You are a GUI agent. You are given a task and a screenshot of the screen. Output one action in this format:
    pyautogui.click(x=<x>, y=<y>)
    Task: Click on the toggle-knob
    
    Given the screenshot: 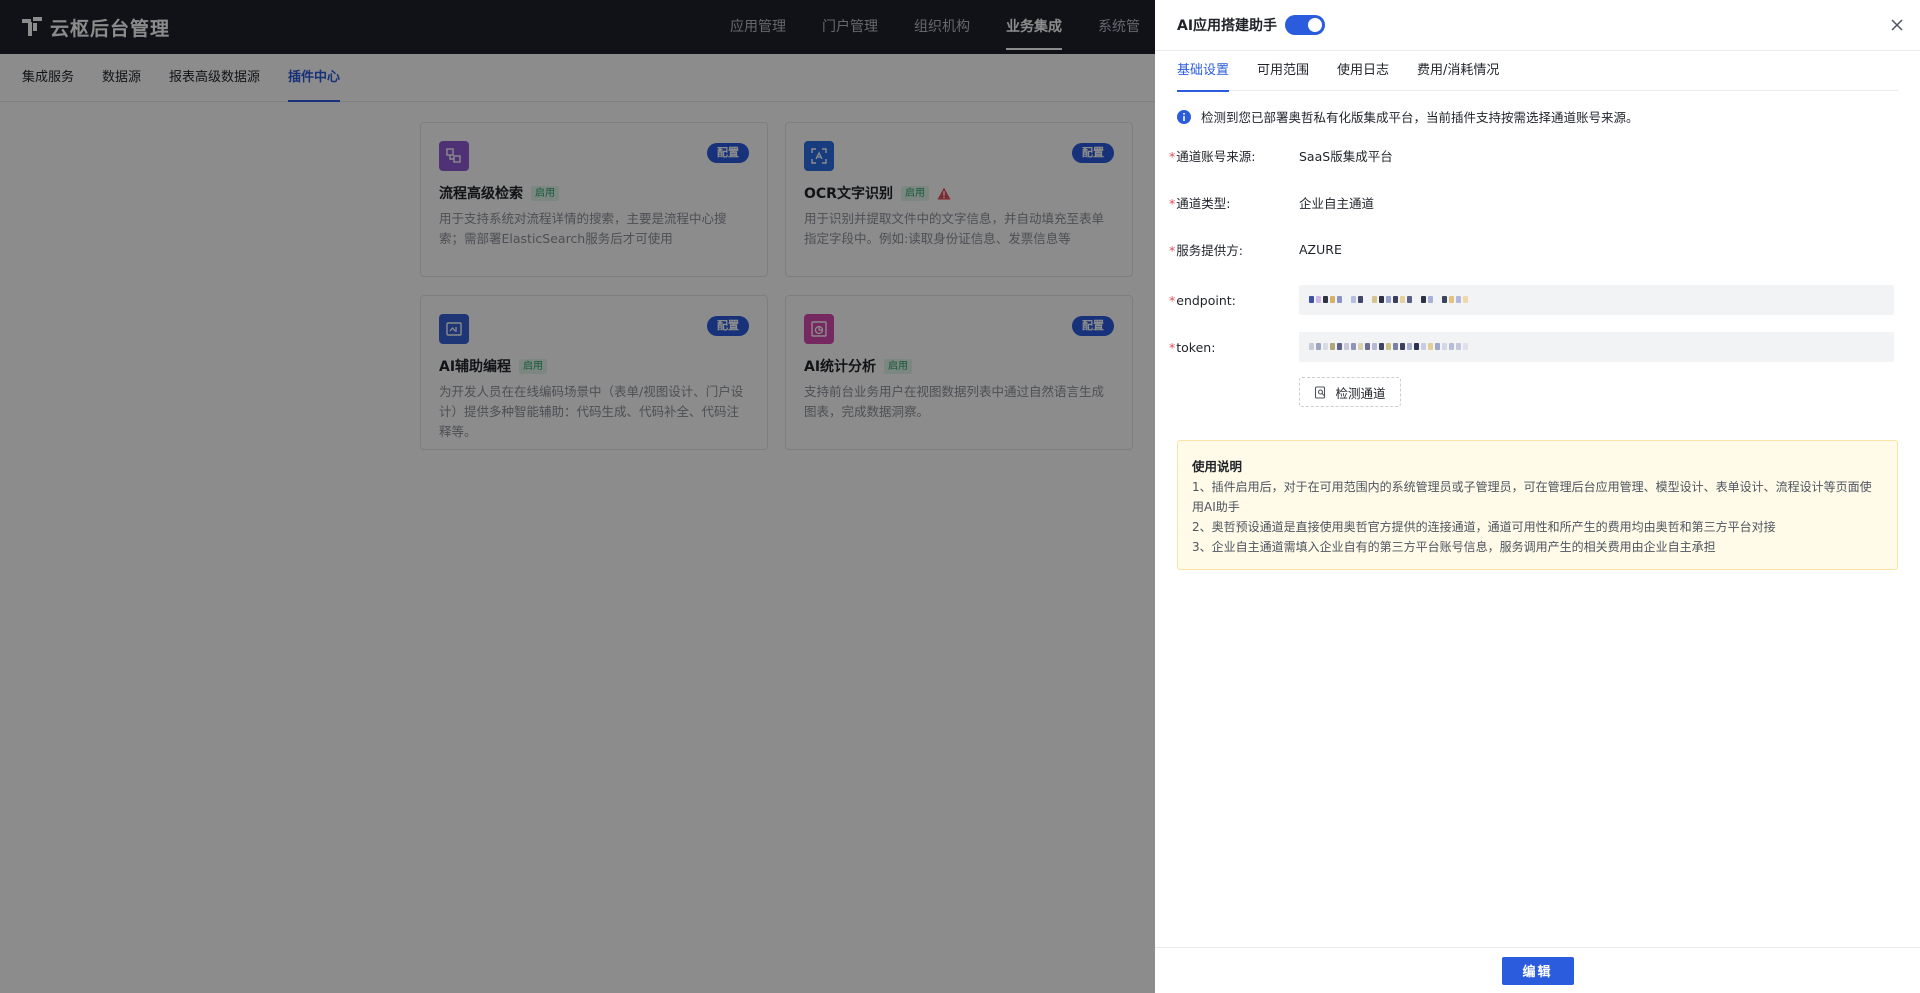 What is the action you would take?
    pyautogui.click(x=1315, y=25)
    